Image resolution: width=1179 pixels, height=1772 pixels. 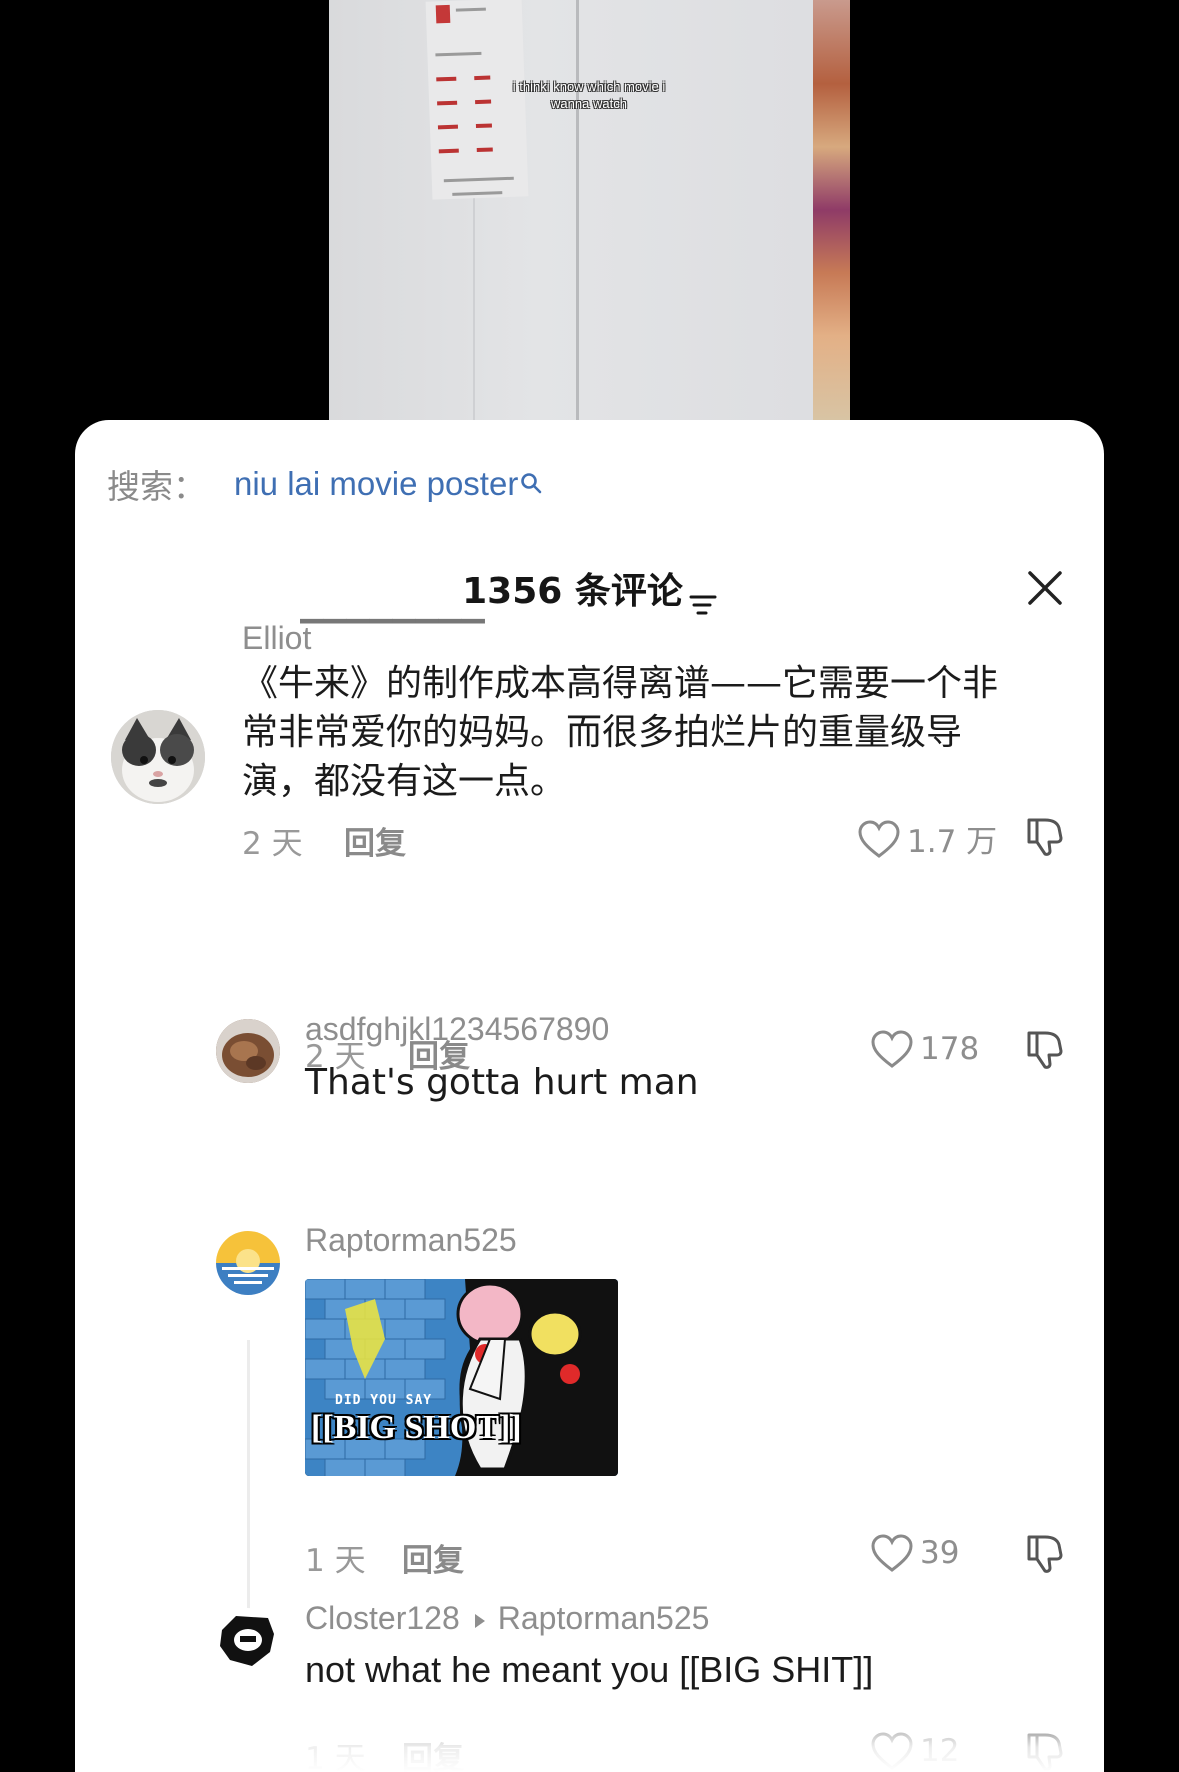 I want to click on clipped-previous-content: ▁▁▁▁▁▁▁▁, so click(x=540, y=625).